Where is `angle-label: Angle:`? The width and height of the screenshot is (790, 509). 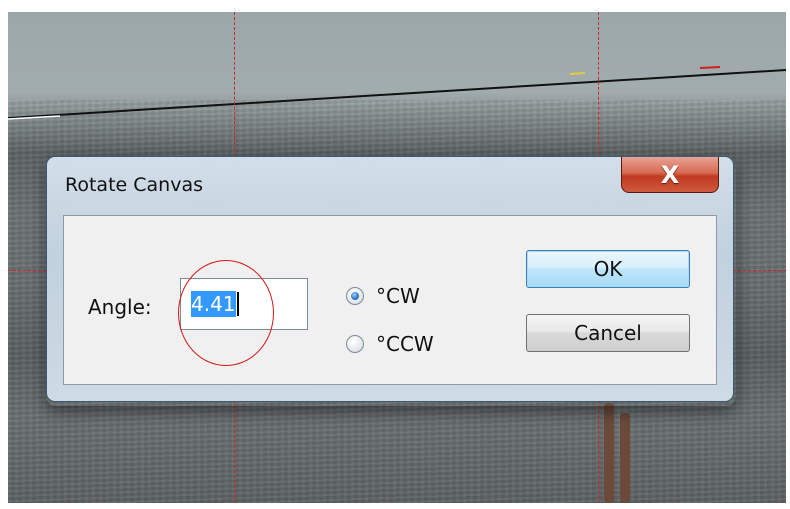
angle-label: Angle: is located at coordinates (120, 307).